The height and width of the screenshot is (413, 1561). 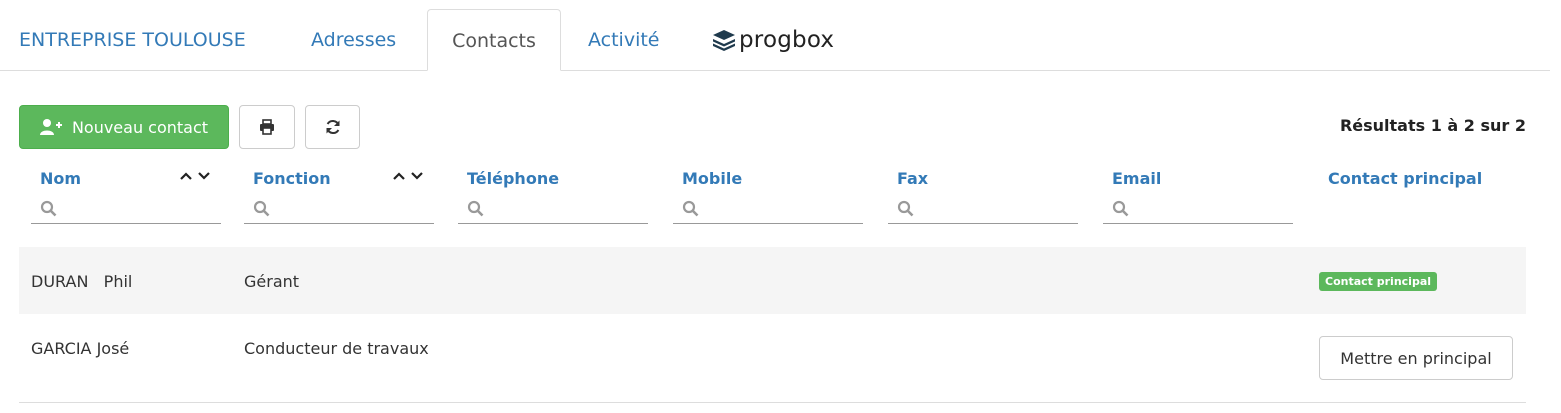 I want to click on logo-text: progbox, so click(x=787, y=40).